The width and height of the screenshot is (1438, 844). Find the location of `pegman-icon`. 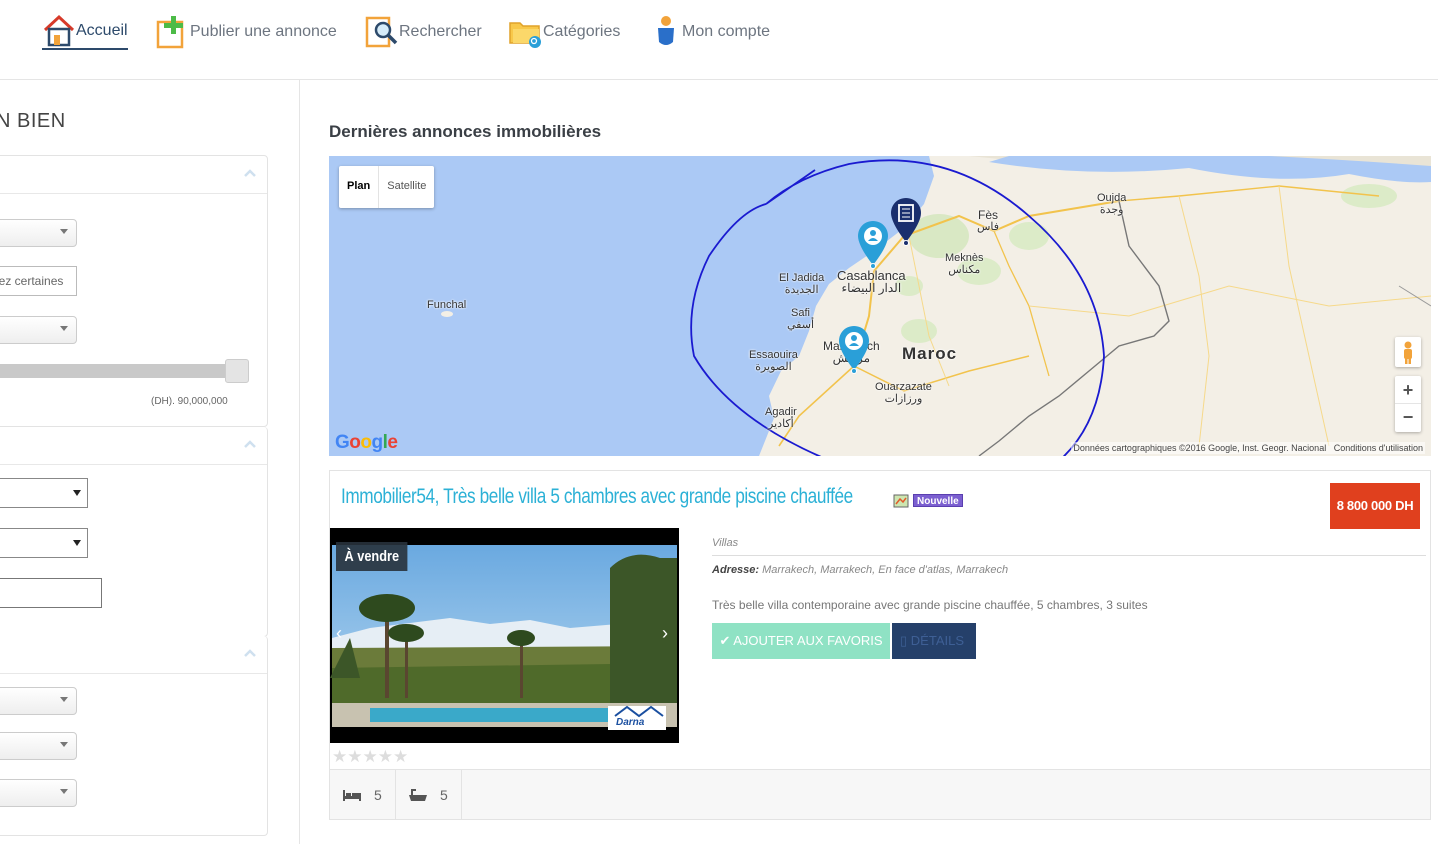

pegman-icon is located at coordinates (1408, 352).